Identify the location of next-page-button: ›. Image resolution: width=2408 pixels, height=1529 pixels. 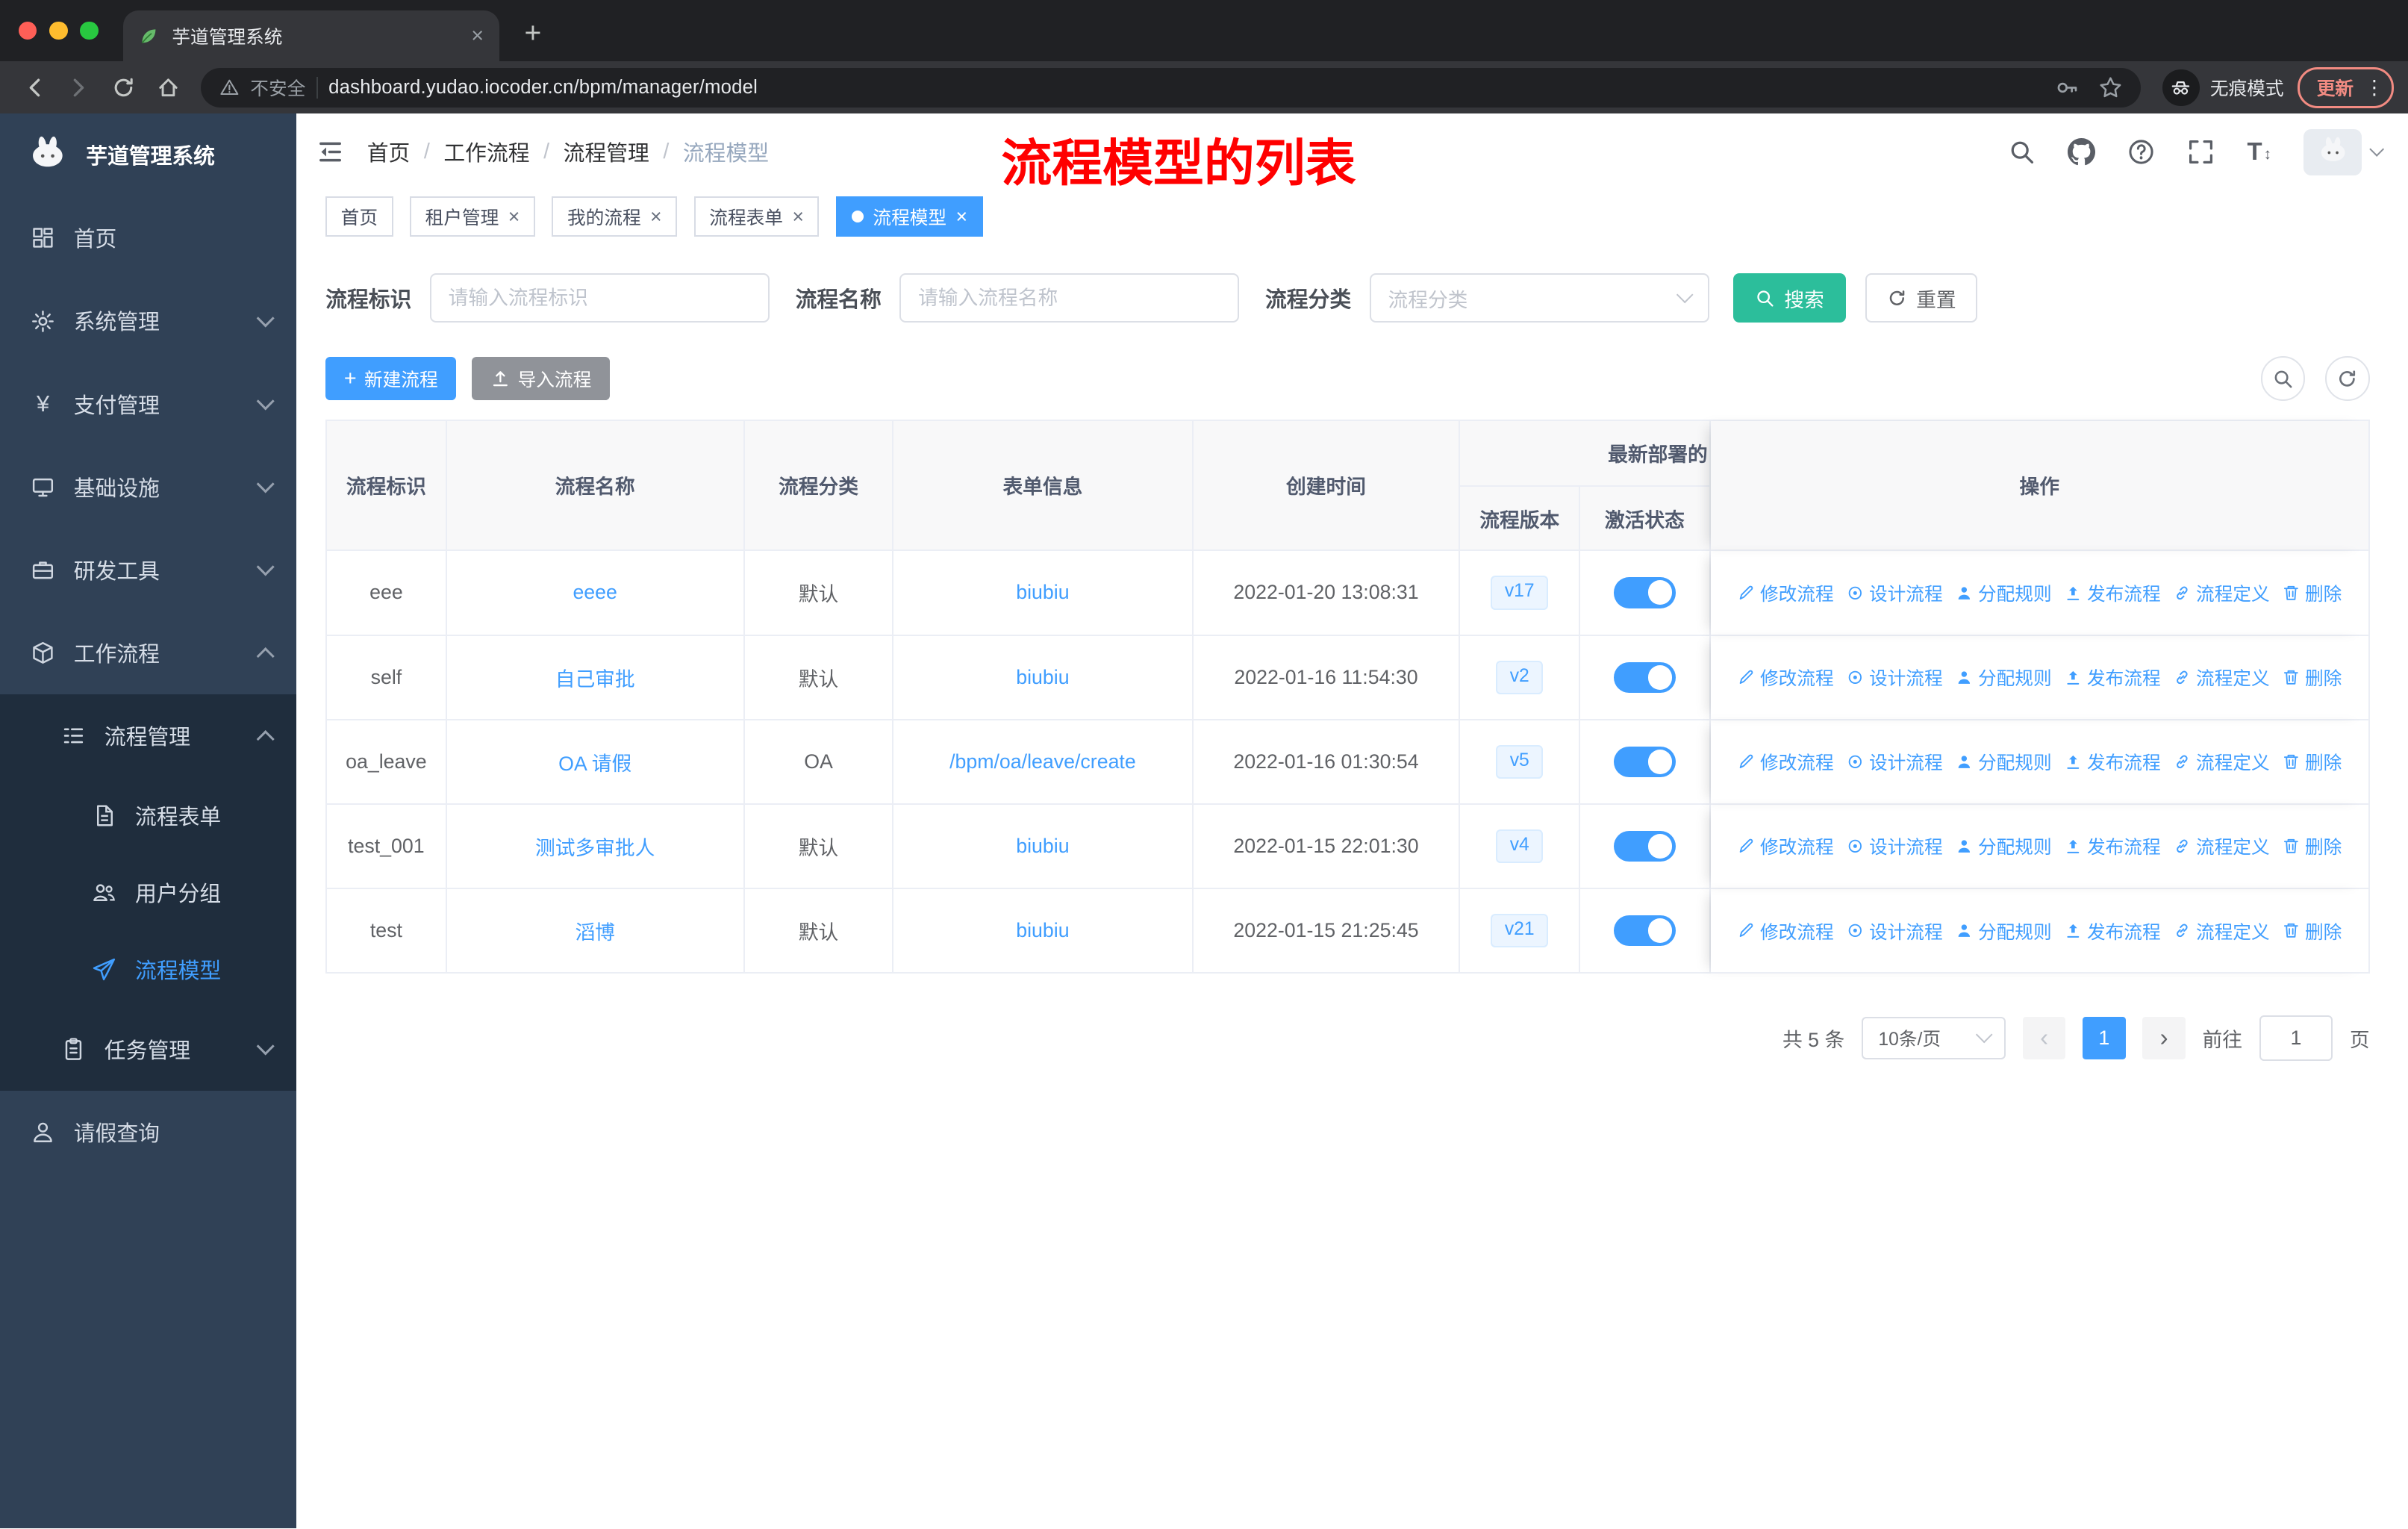
(2164, 1038).